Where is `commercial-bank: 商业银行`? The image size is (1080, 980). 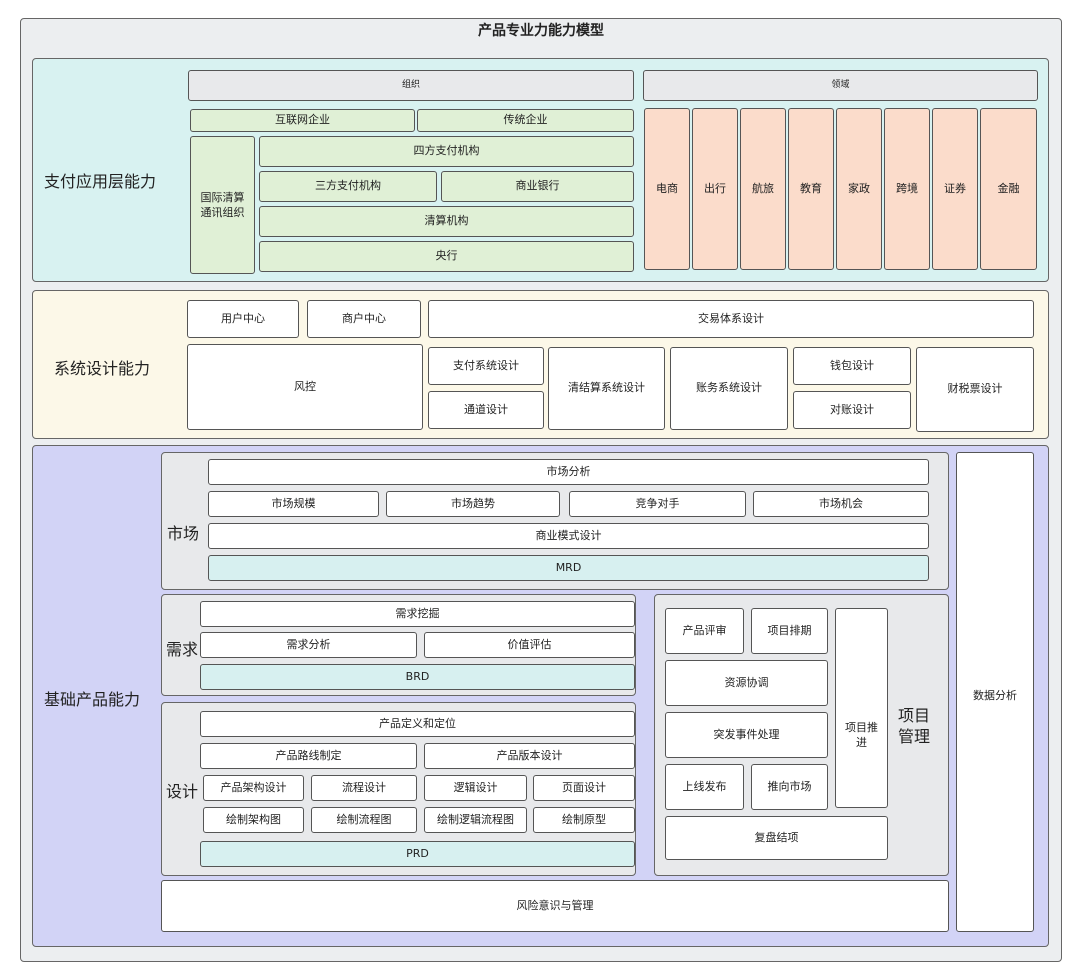 commercial-bank: 商业银行 is located at coordinates (537, 186).